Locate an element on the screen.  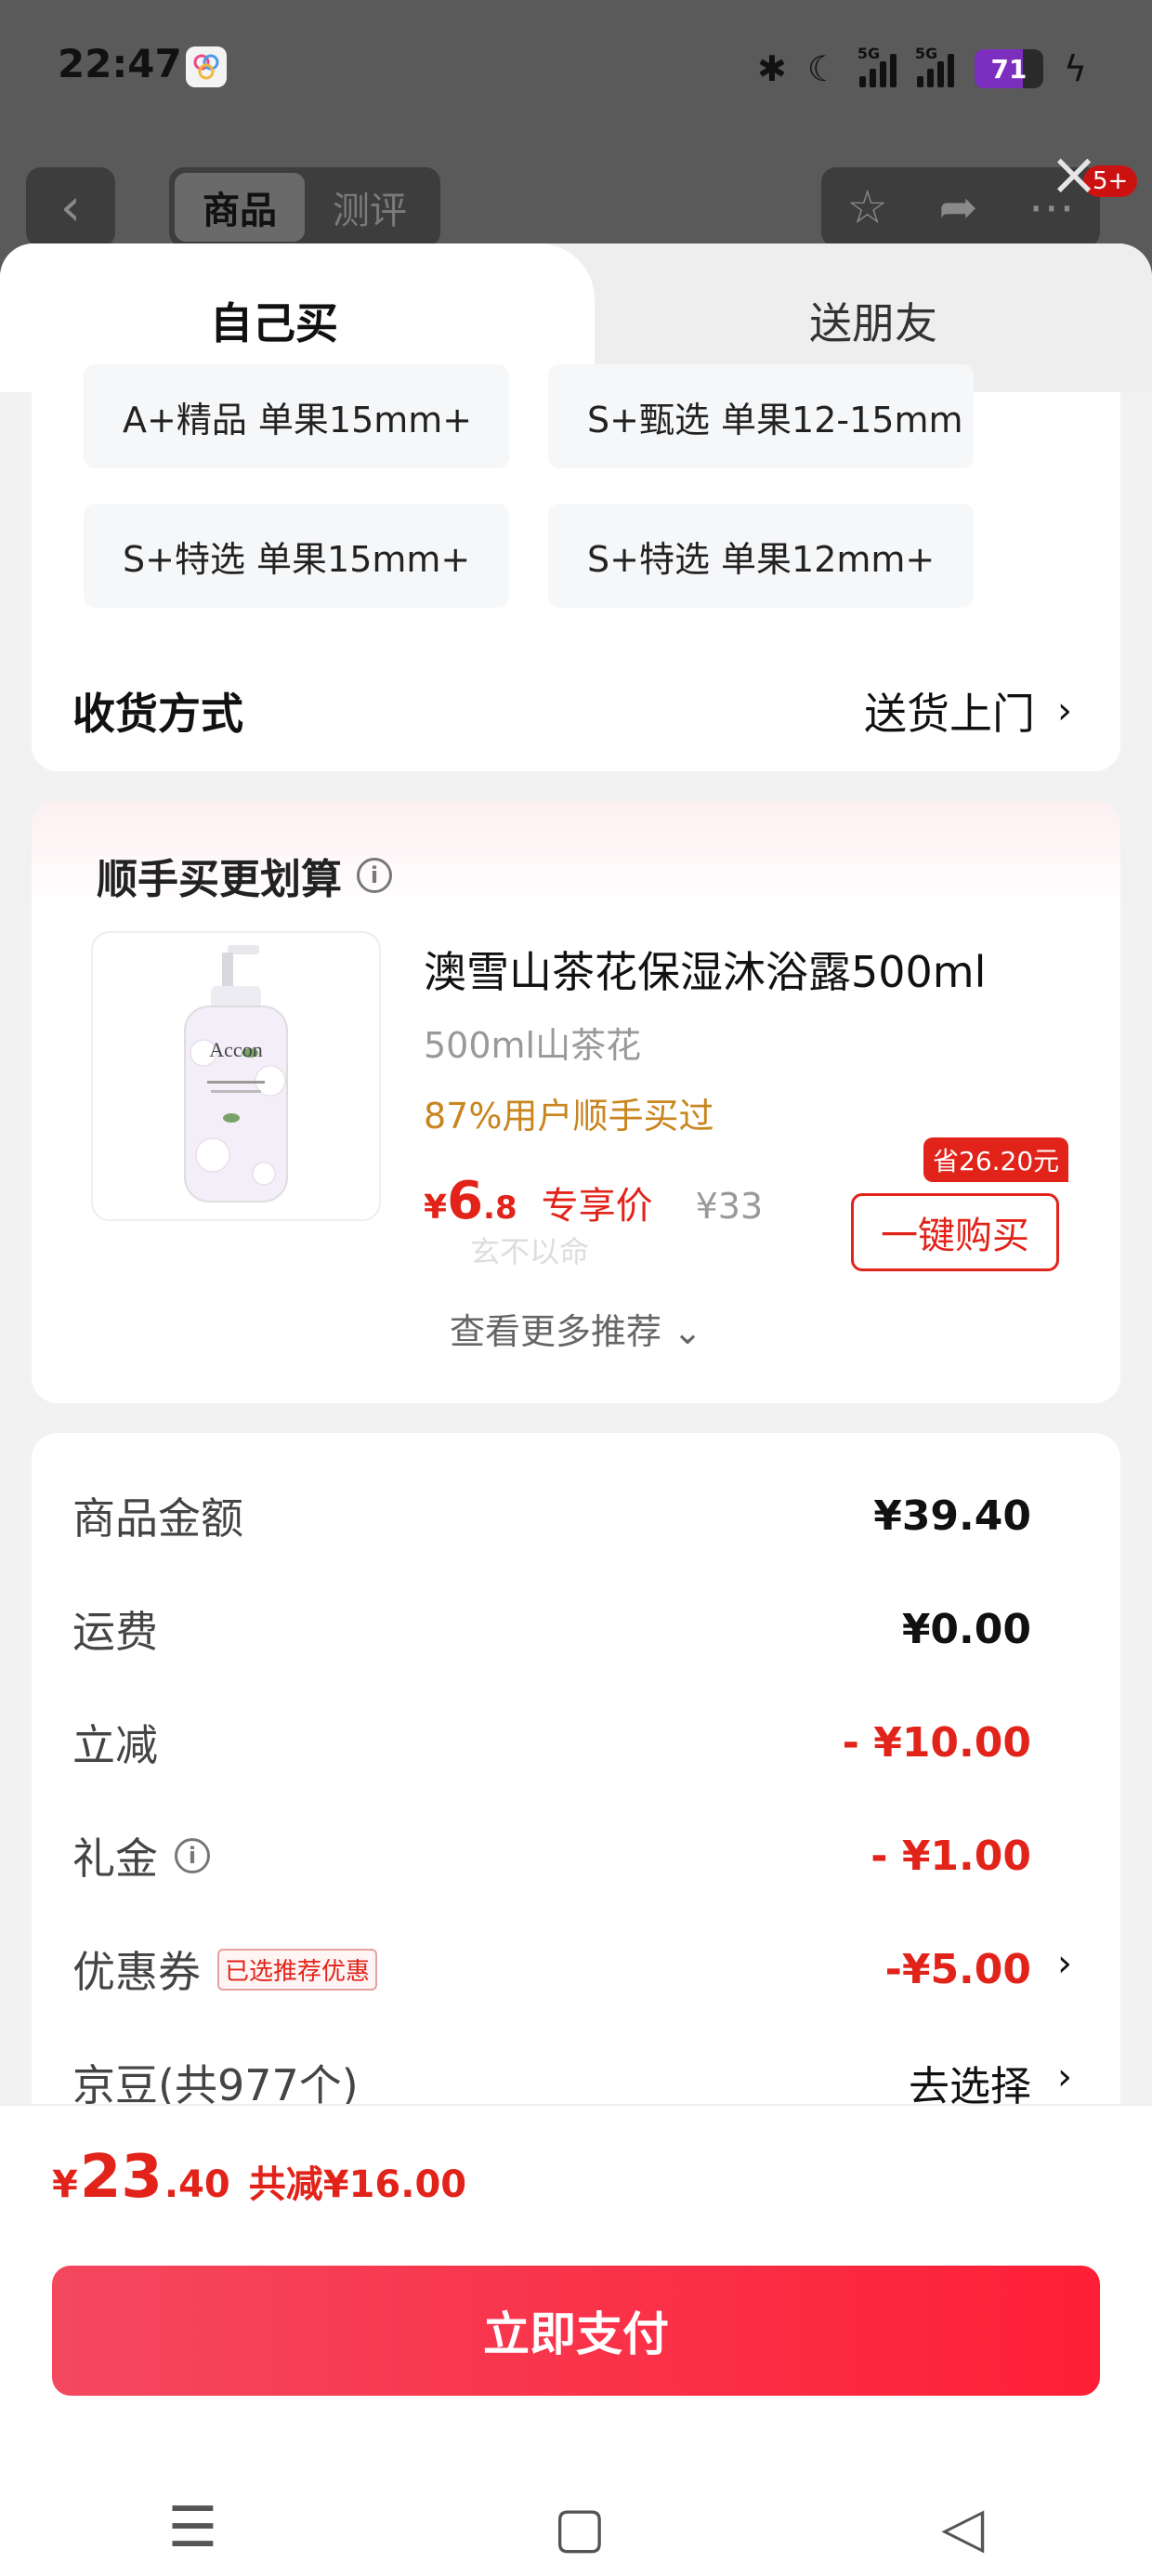
summary-row-freight: 运费 ¥0.00 is located at coordinates (551, 1629).